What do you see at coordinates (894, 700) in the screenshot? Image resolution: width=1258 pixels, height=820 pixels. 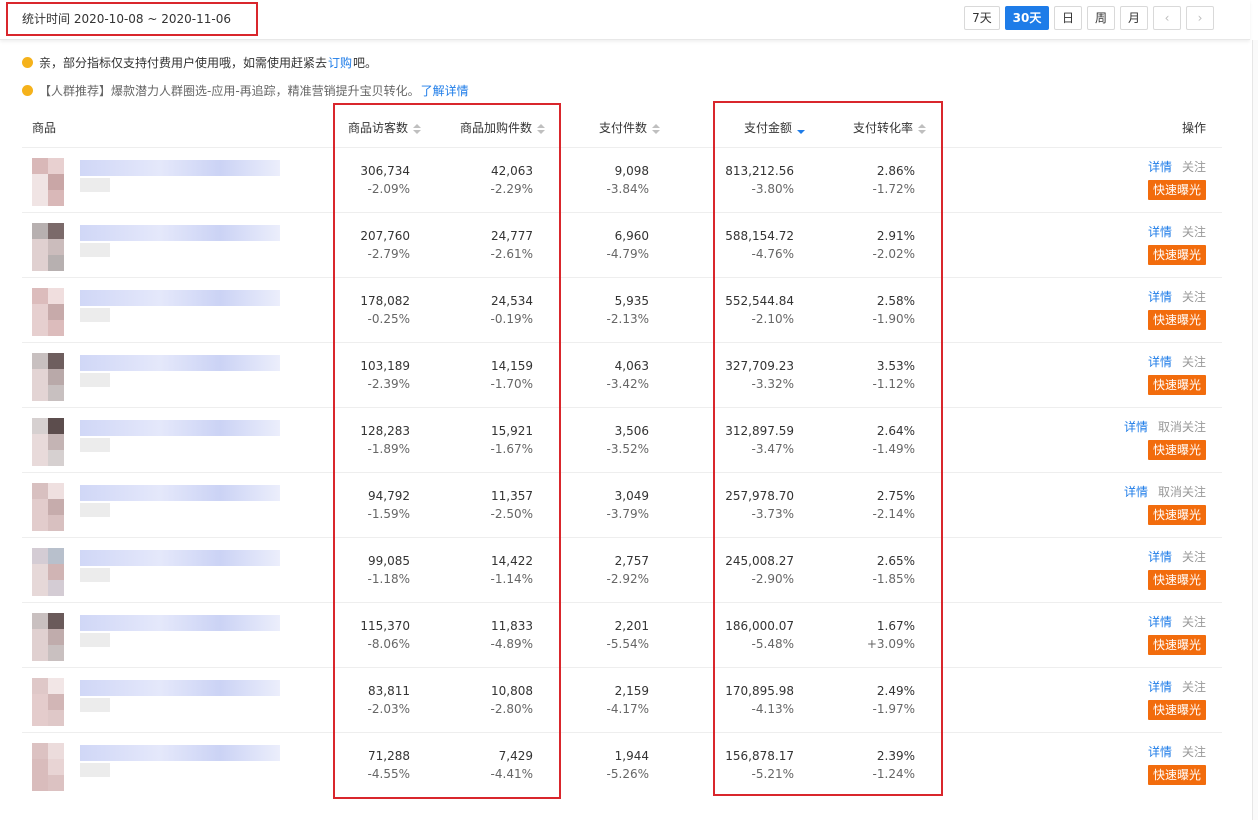 I see `rate-cell: 2.49% -1.97%` at bounding box center [894, 700].